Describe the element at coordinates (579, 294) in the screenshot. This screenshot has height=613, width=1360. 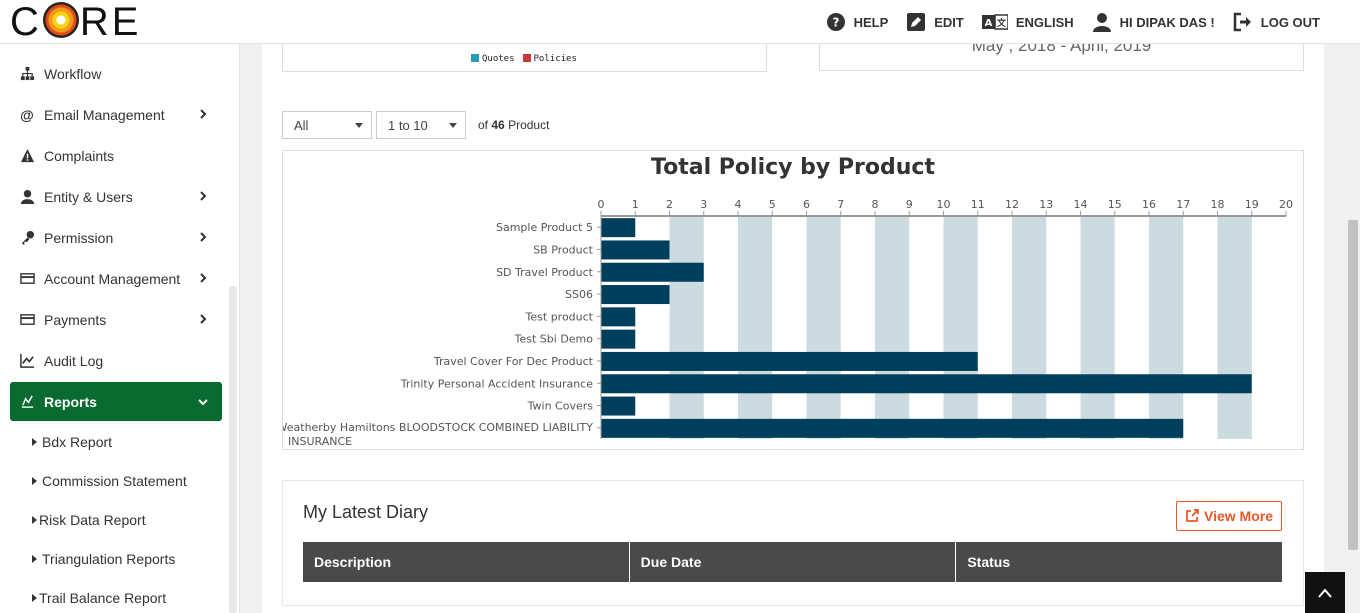
I see `y-category-label: SS06` at that location.